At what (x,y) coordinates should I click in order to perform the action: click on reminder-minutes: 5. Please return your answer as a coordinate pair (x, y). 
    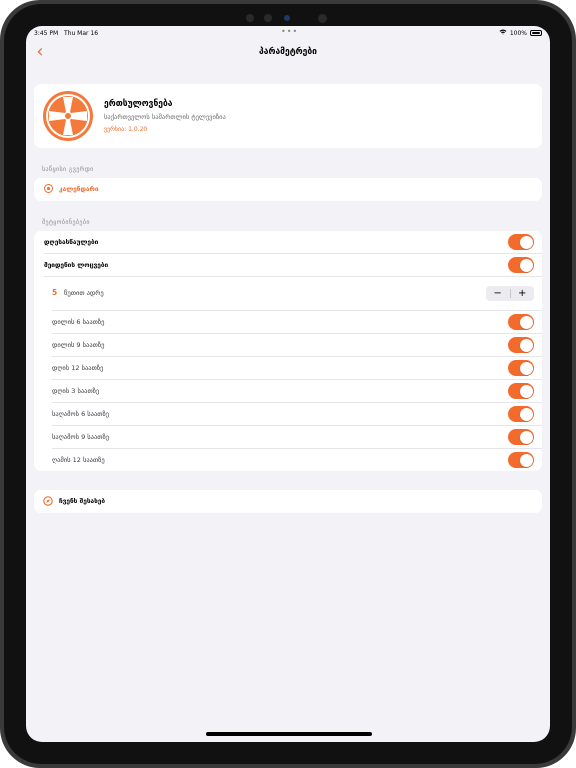
    Looking at the image, I should click on (55, 292).